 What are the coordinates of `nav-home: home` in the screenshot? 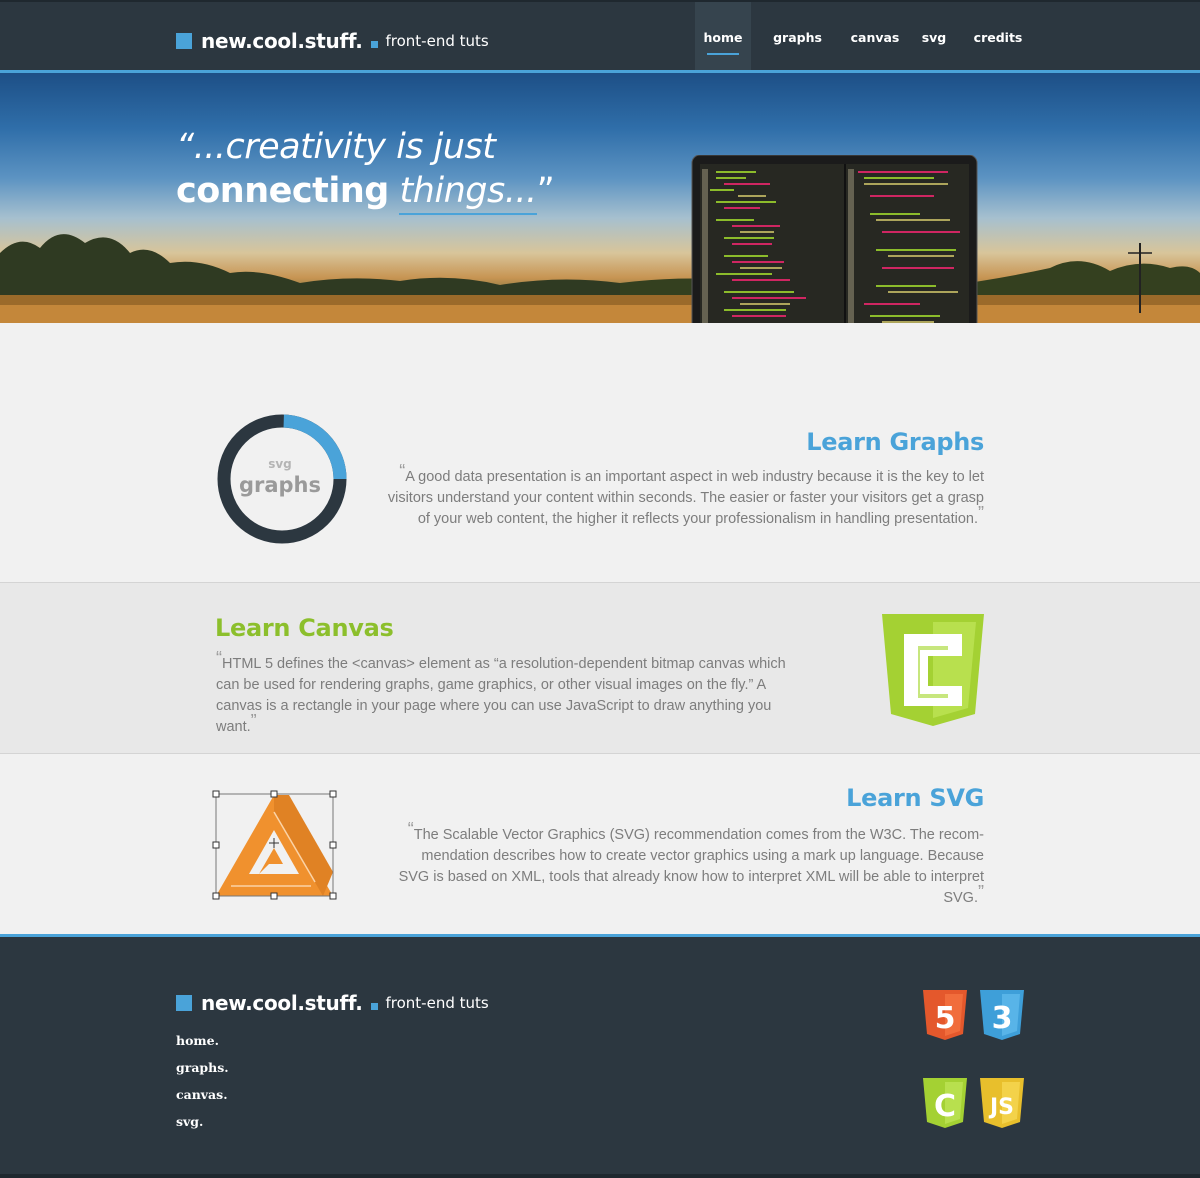 It's located at (723, 37).